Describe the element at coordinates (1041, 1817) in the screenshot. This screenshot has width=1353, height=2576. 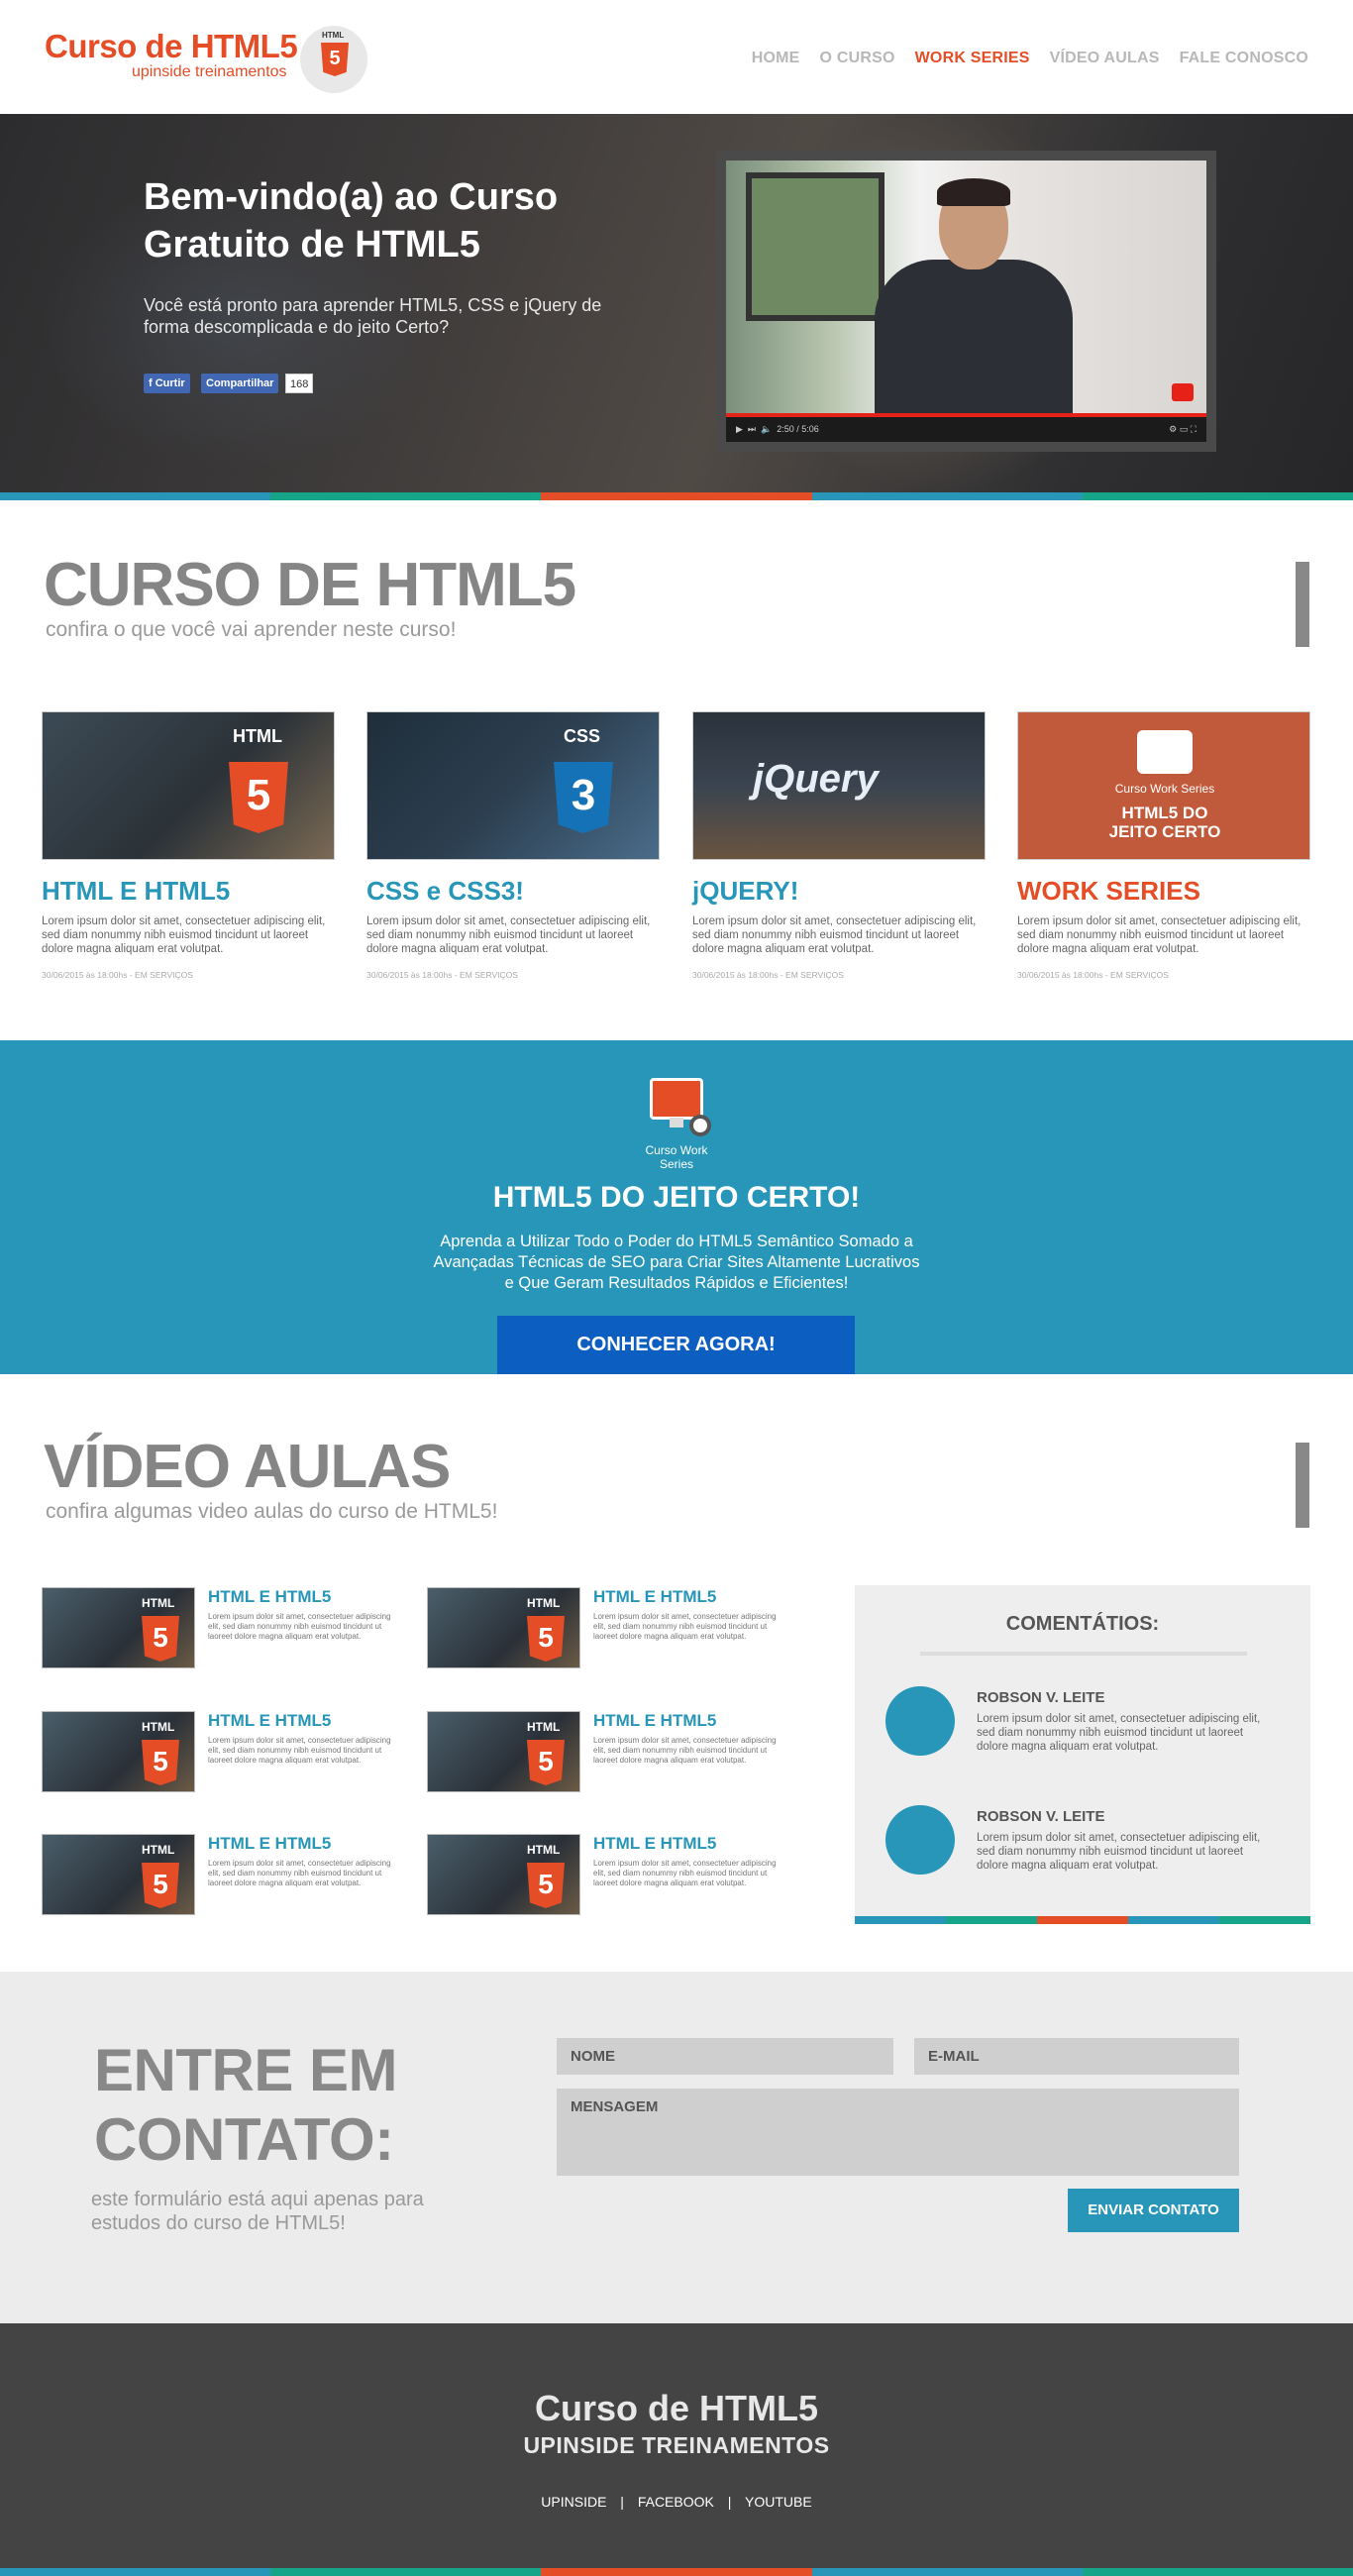
I see `comment-author: ROBSON V. LEITE` at that location.